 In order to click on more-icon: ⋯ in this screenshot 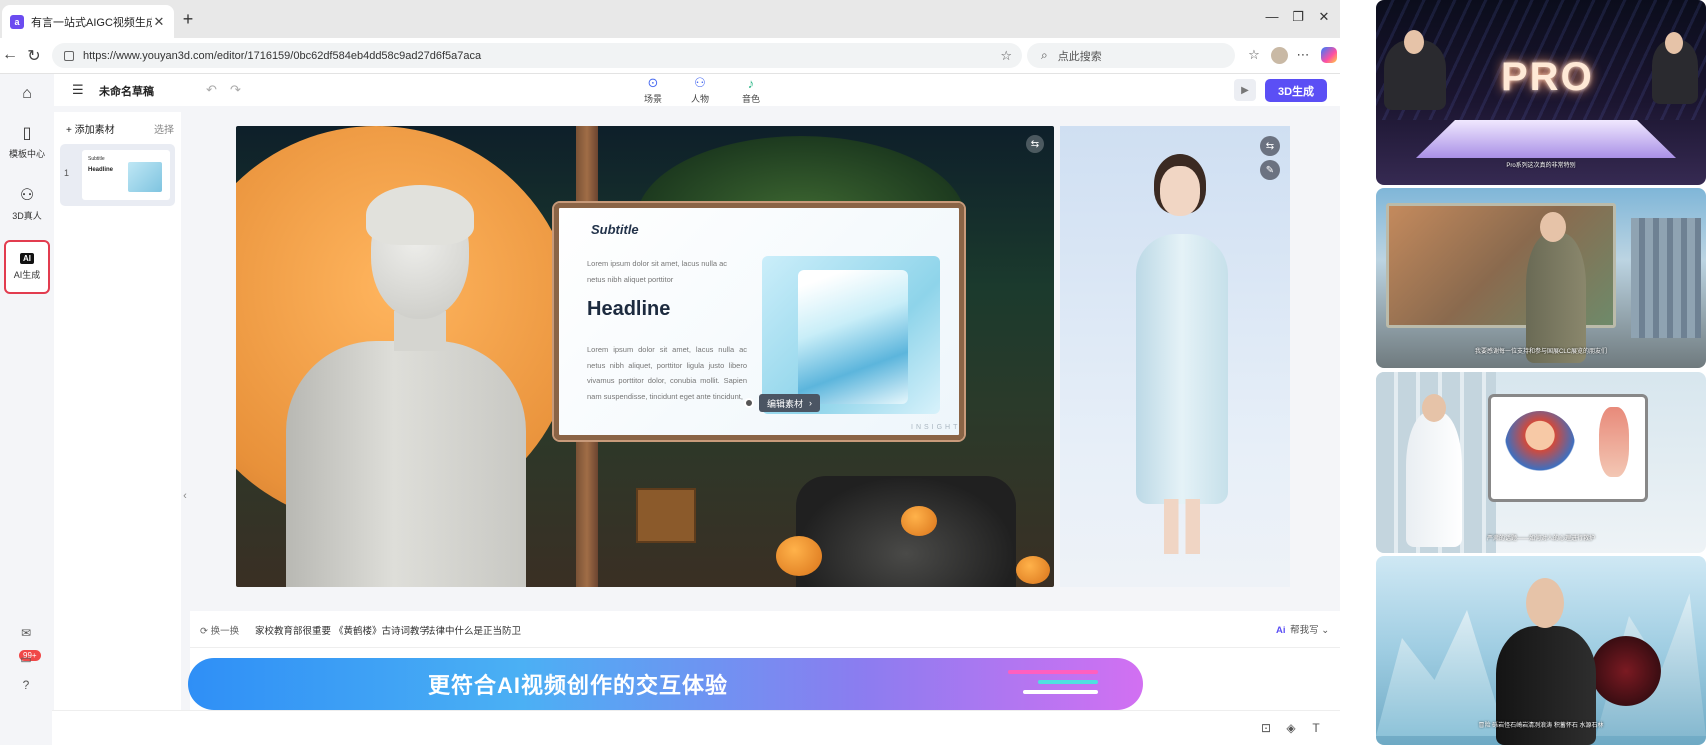, I will do `click(1303, 55)`.